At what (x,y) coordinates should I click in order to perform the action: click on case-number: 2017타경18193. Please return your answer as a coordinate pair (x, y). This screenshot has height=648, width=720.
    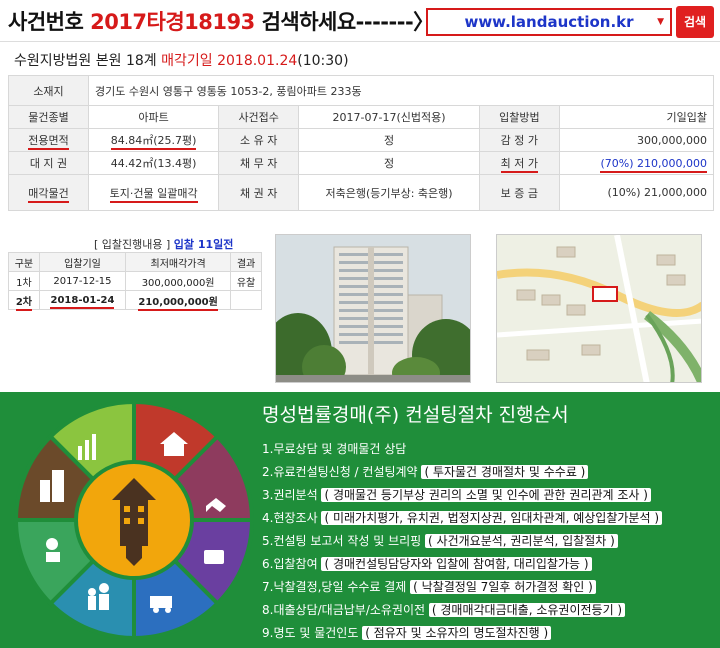
    Looking at the image, I should click on (172, 22).